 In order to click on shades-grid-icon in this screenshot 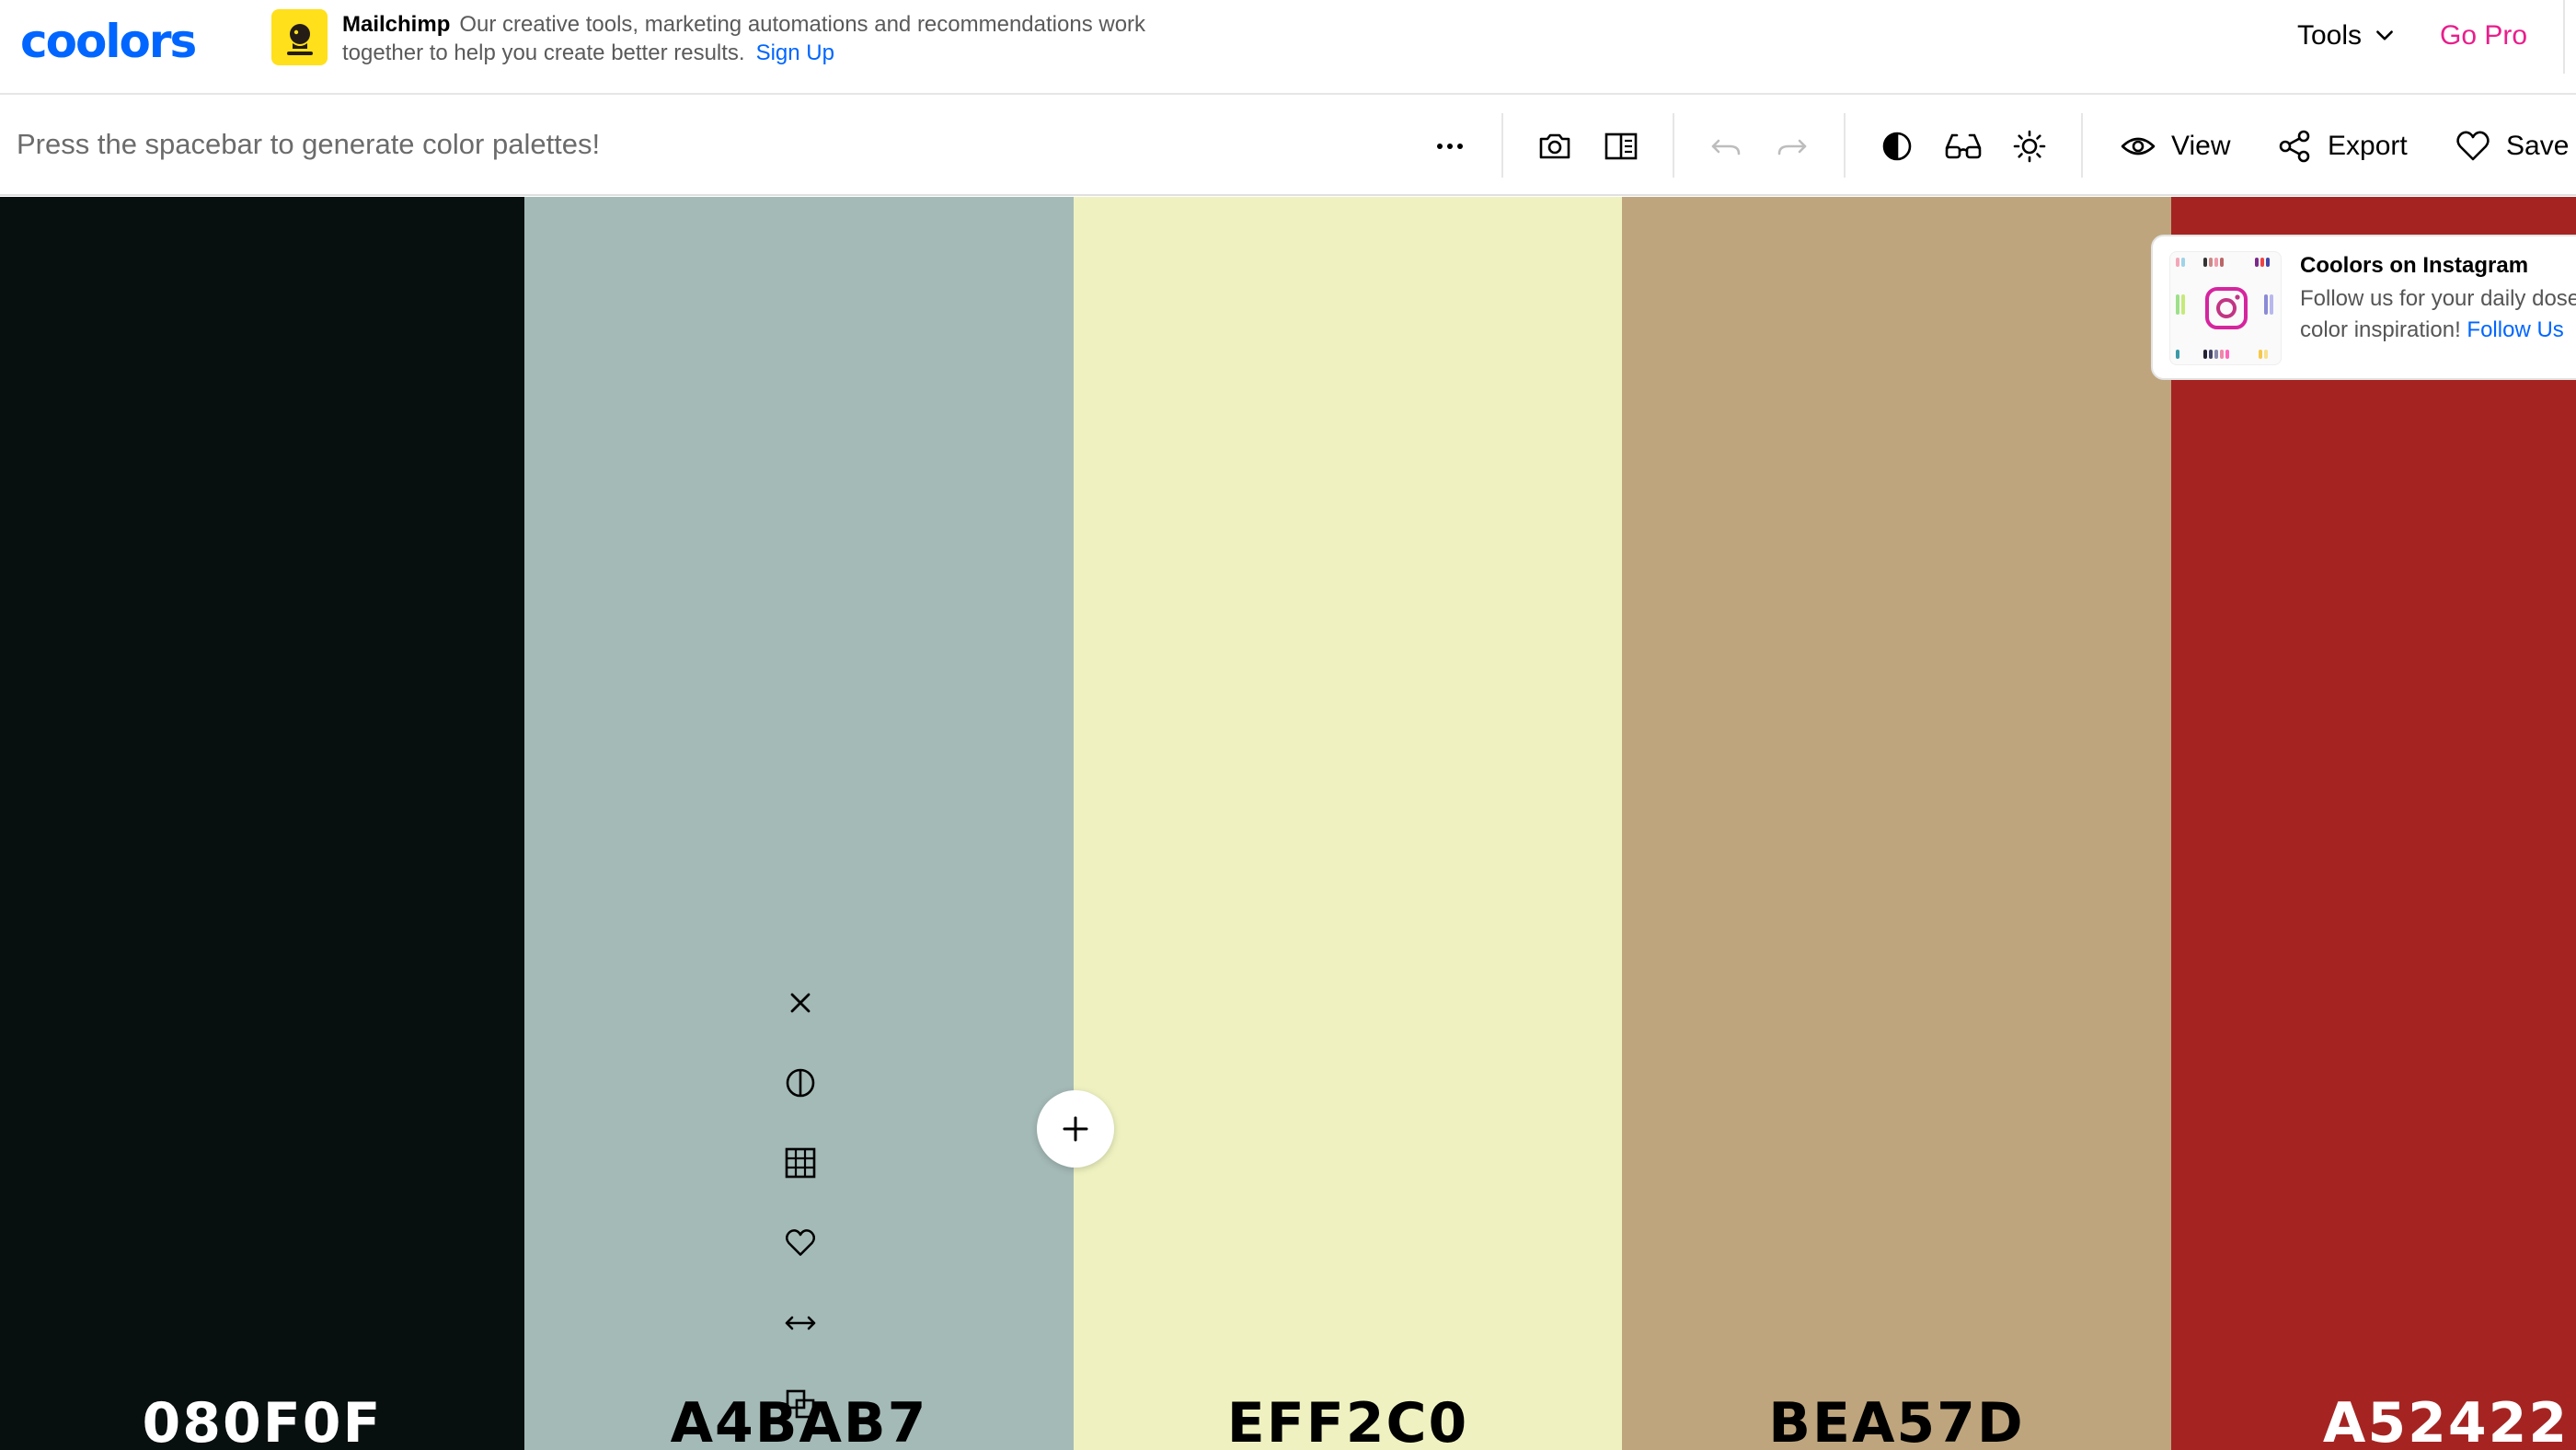, I will do `click(800, 1163)`.